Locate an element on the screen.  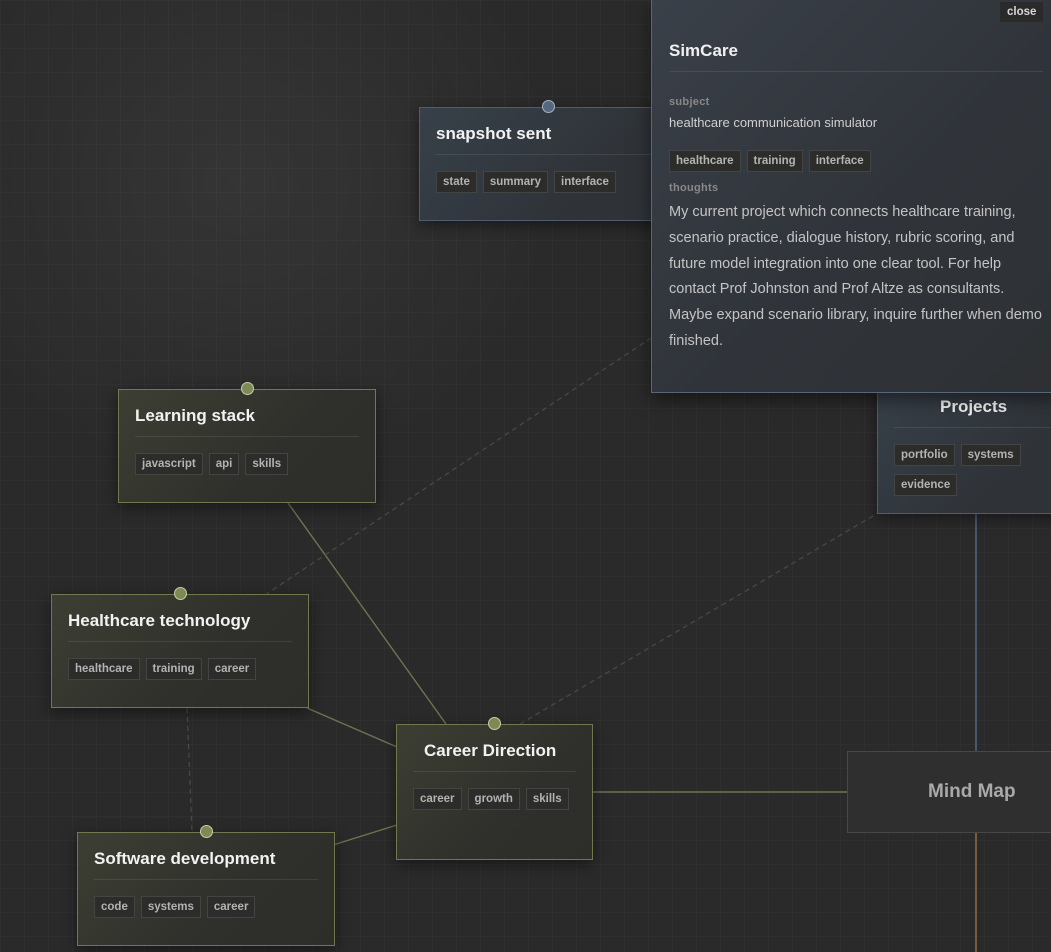
tag: javascript is located at coordinates (169, 464).